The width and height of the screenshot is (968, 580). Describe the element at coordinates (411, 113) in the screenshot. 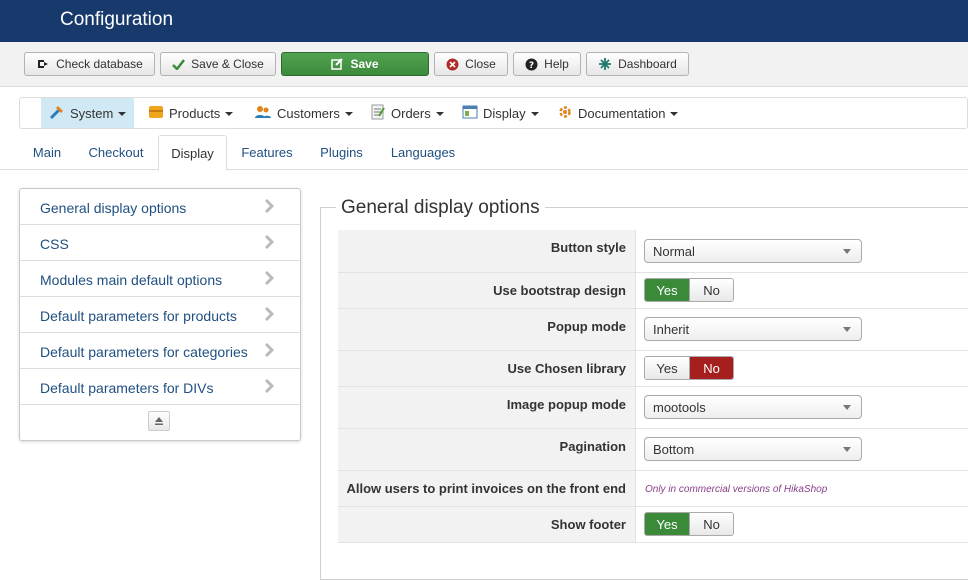

I see `menu-orders-label: Orders` at that location.